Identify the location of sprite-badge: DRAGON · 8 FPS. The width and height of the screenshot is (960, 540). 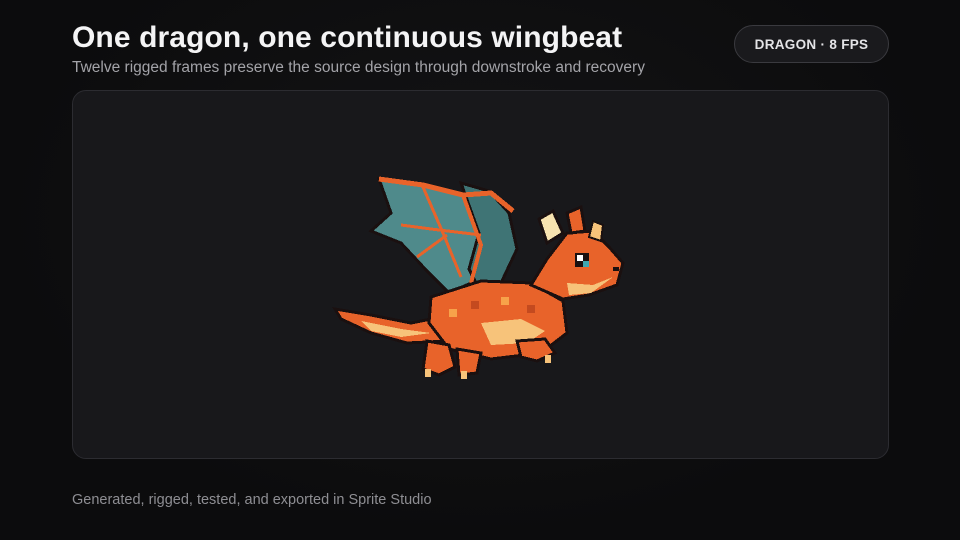
(811, 44).